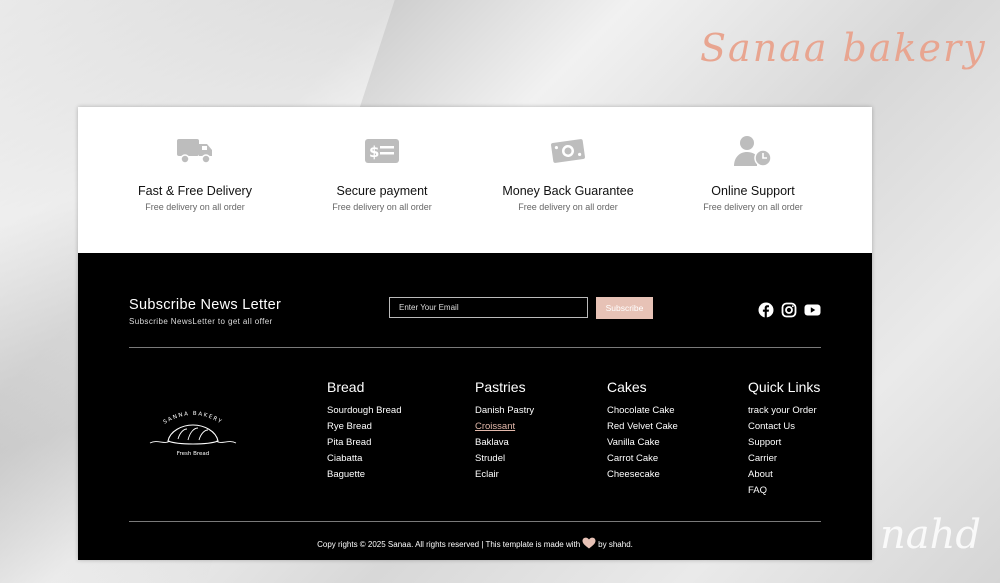 The width and height of the screenshot is (1000, 583). What do you see at coordinates (504, 459) in the screenshot?
I see `list-item: Strudel` at bounding box center [504, 459].